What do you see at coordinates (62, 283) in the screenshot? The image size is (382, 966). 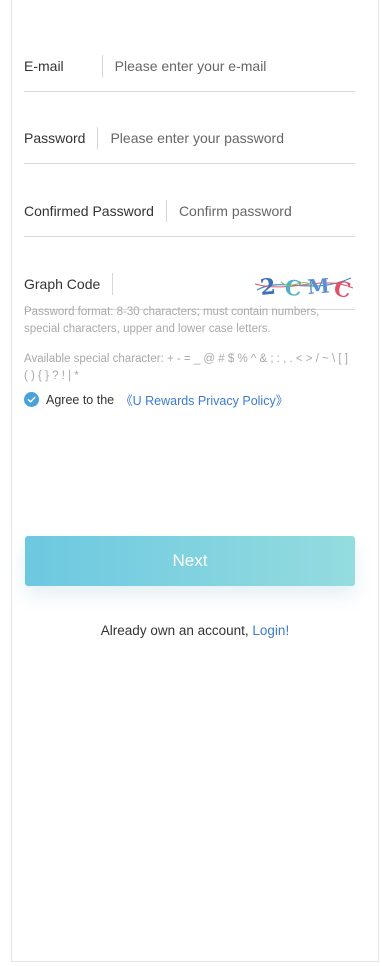 I see `graph-code-label: Graph Code` at bounding box center [62, 283].